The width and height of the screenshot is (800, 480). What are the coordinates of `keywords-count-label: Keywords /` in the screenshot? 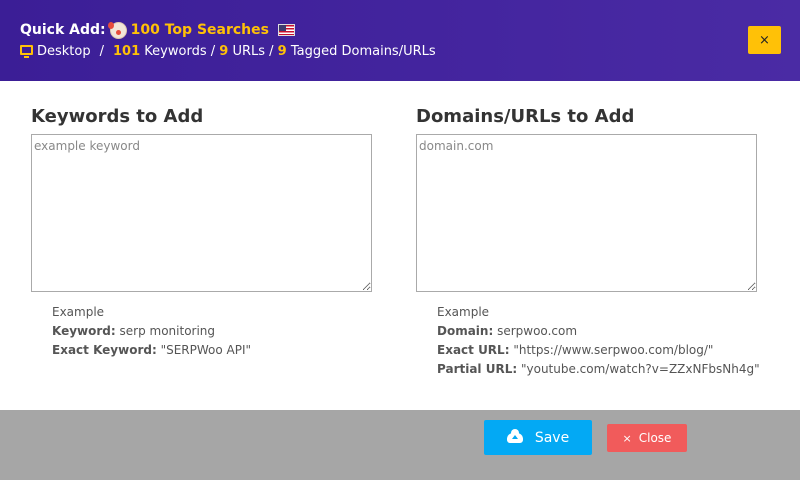 It's located at (180, 51).